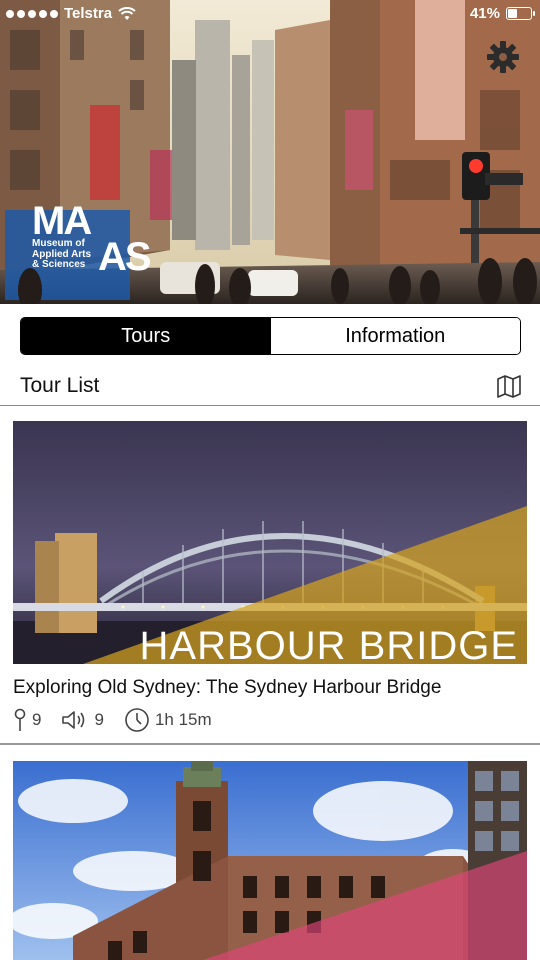  What do you see at coordinates (62, 254) in the screenshot?
I see `logo-subtitle: Museum of Applied Arts & Sciences` at bounding box center [62, 254].